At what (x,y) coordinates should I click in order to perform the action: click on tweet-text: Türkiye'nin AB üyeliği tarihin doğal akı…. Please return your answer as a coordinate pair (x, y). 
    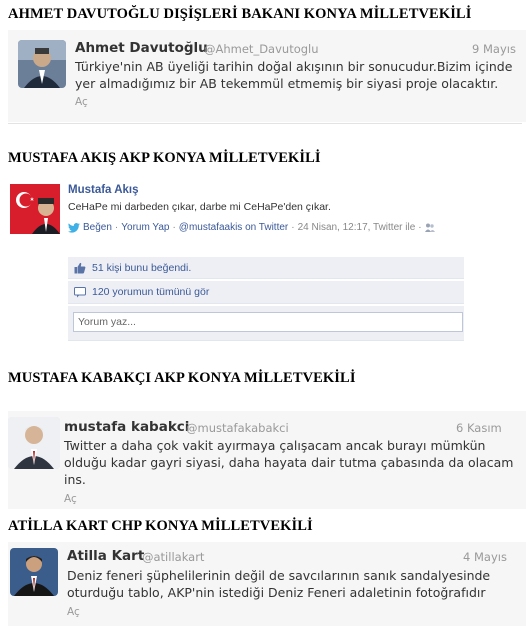
    Looking at the image, I should click on (294, 75).